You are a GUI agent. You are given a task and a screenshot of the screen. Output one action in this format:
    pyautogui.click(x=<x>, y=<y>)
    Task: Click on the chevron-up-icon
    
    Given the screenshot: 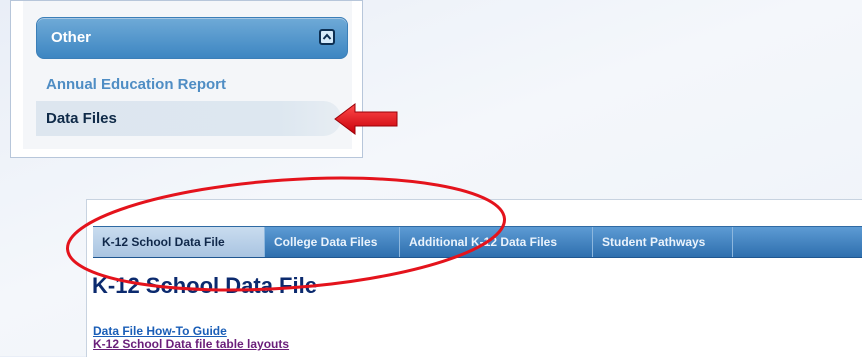 What is the action you would take?
    pyautogui.click(x=327, y=37)
    